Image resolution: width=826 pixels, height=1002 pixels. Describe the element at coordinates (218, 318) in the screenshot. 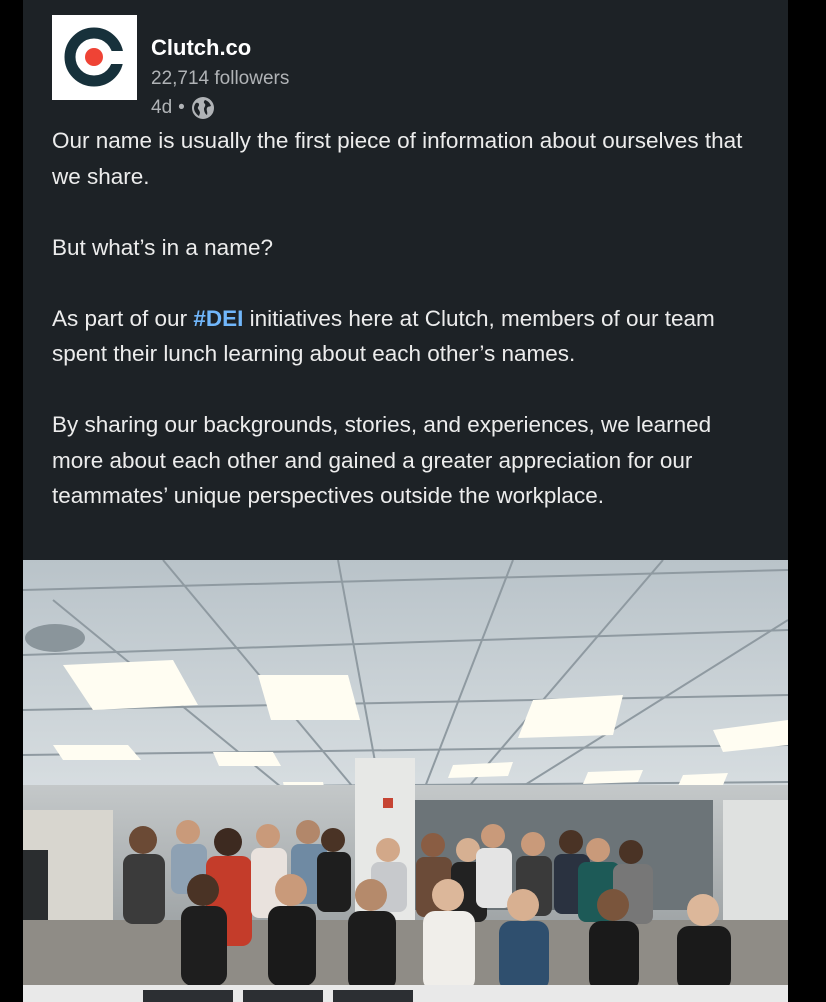

I see `hashtag-link: #DEI` at that location.